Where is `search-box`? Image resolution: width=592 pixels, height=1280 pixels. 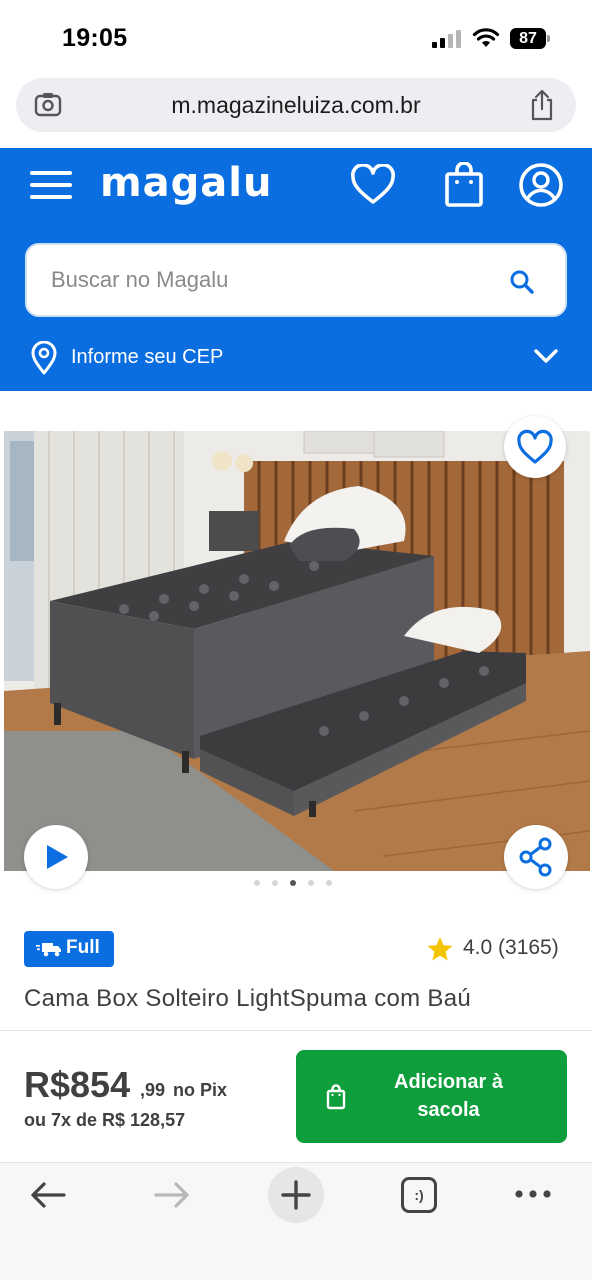
search-box is located at coordinates (296, 280).